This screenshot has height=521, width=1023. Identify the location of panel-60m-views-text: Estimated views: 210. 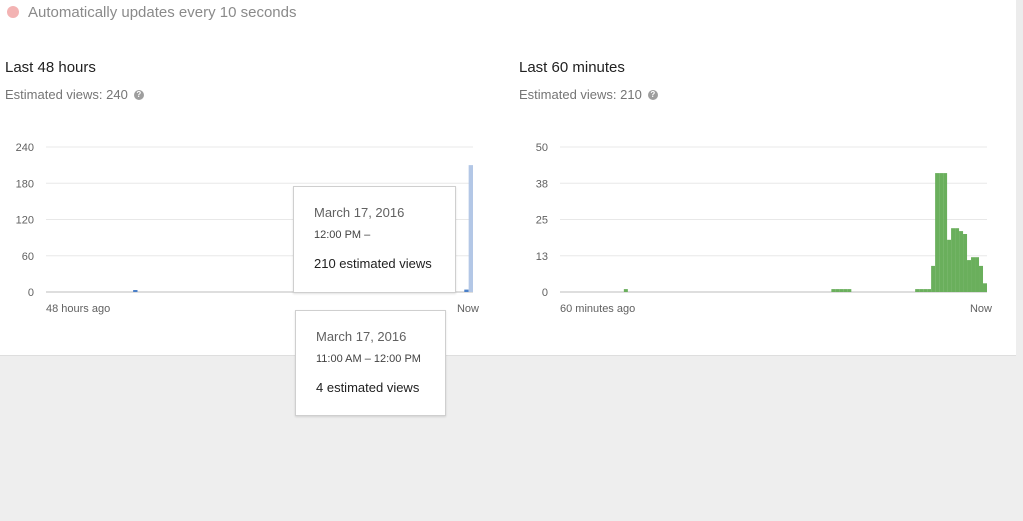
(580, 94).